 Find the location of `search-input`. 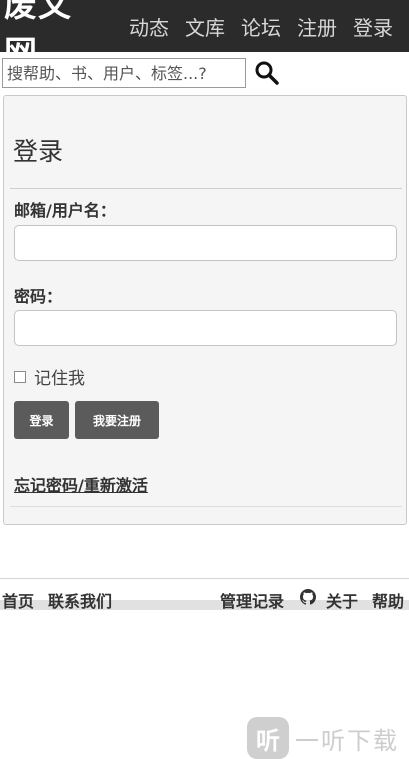

search-input is located at coordinates (124, 73).